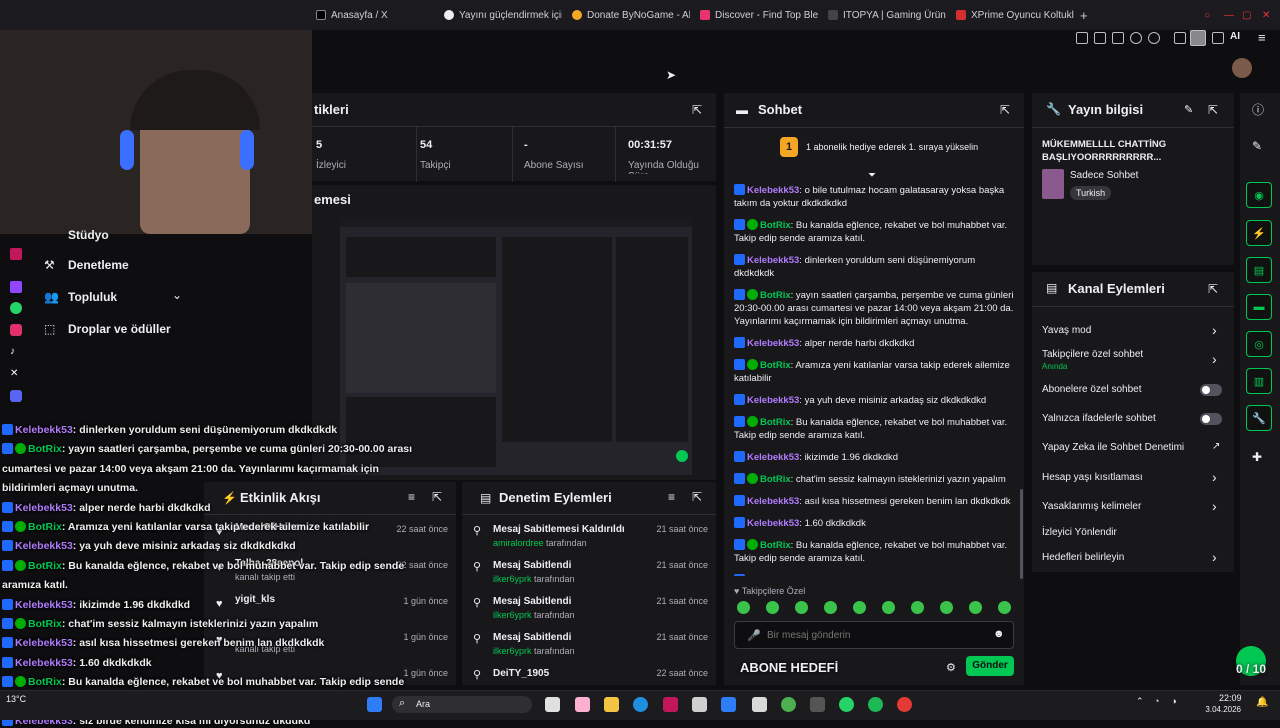  What do you see at coordinates (518, 543) in the screenshot?
I see `moderation-user: amiralordree` at bounding box center [518, 543].